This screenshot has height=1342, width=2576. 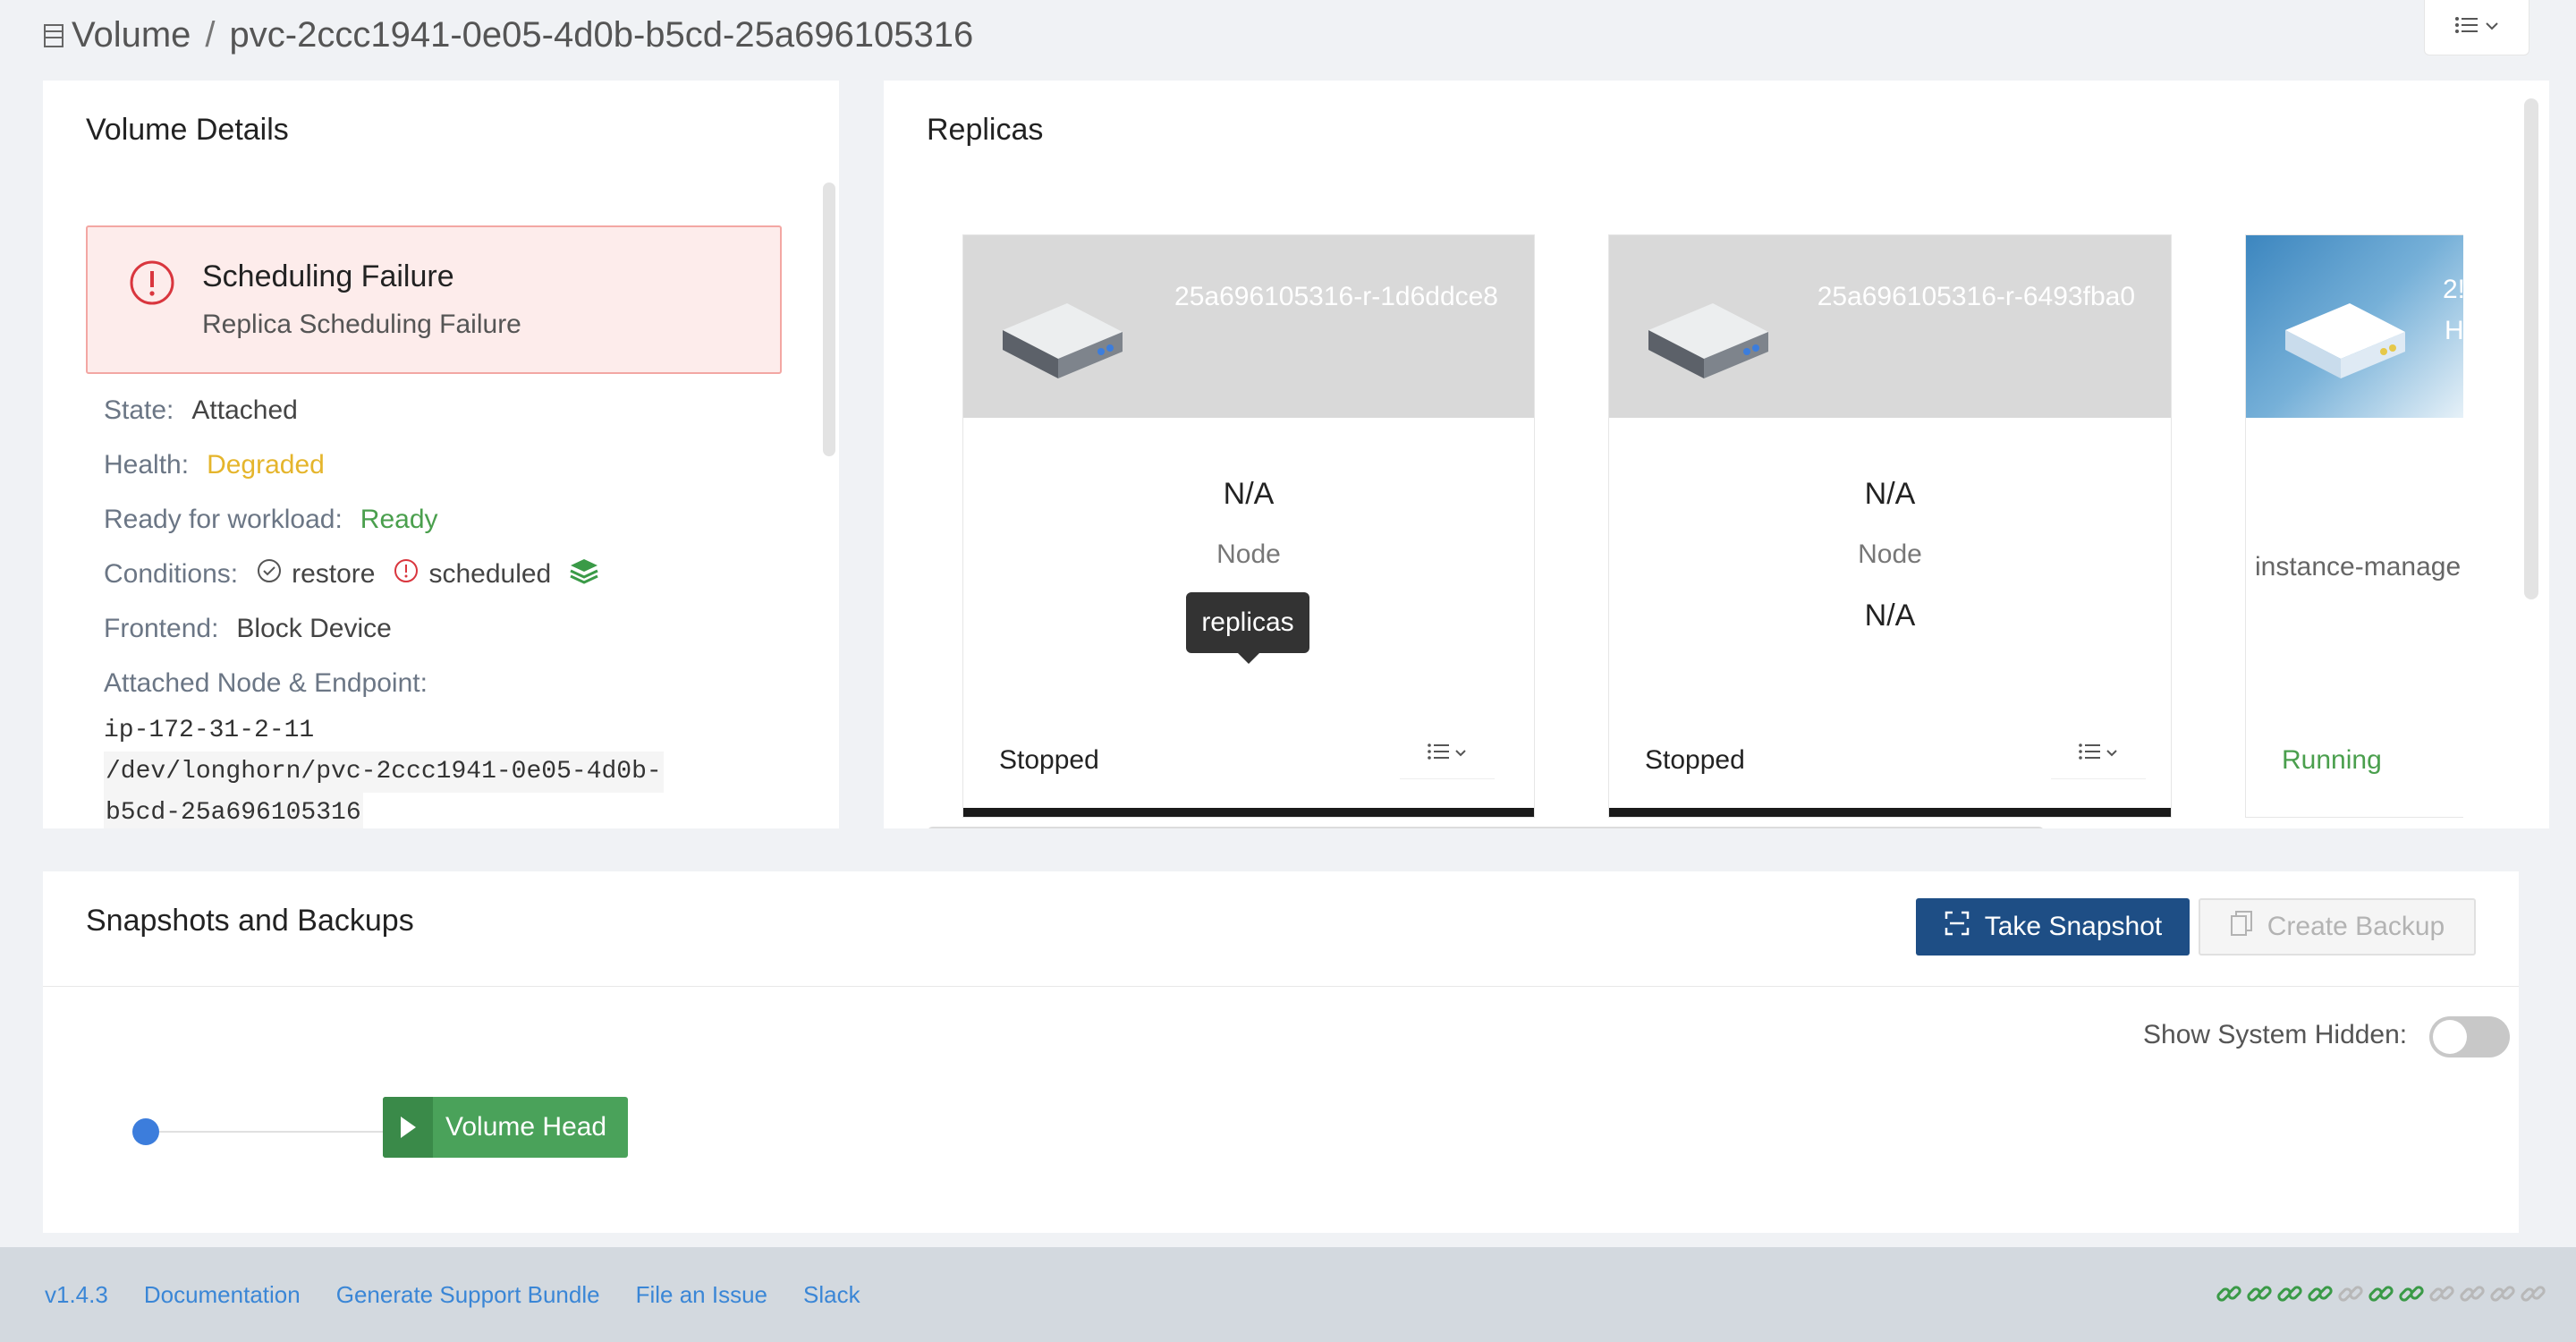 I want to click on create-backup-button: Create Backup, so click(x=2337, y=927).